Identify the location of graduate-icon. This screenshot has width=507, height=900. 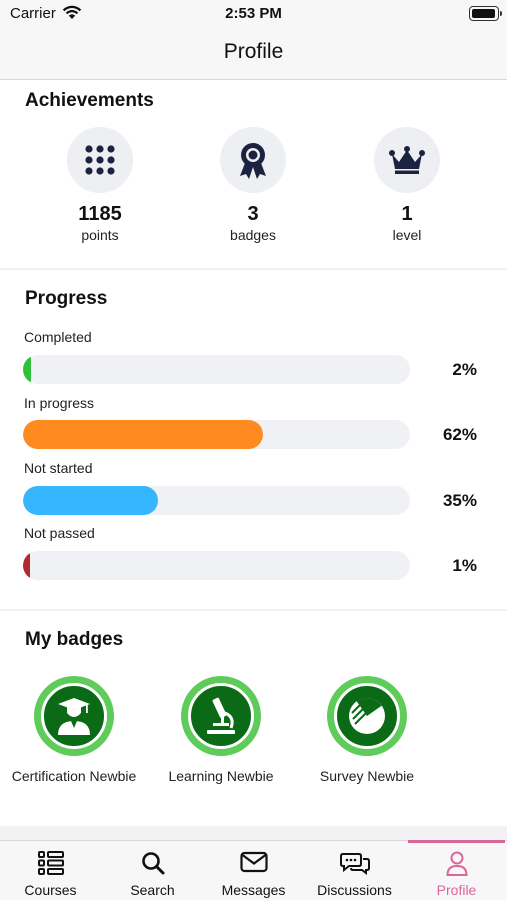
(74, 716).